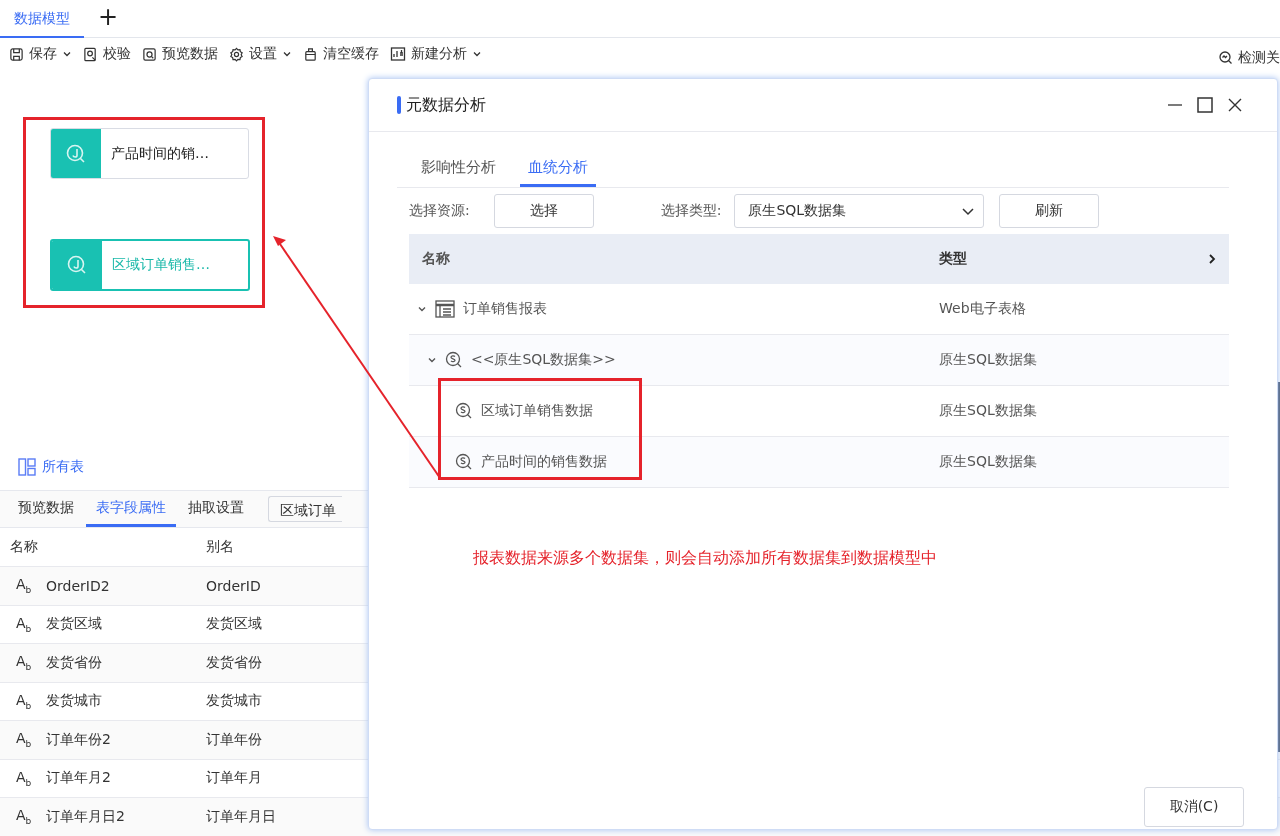  Describe the element at coordinates (953, 259) in the screenshot. I see `column-header: 类型` at that location.